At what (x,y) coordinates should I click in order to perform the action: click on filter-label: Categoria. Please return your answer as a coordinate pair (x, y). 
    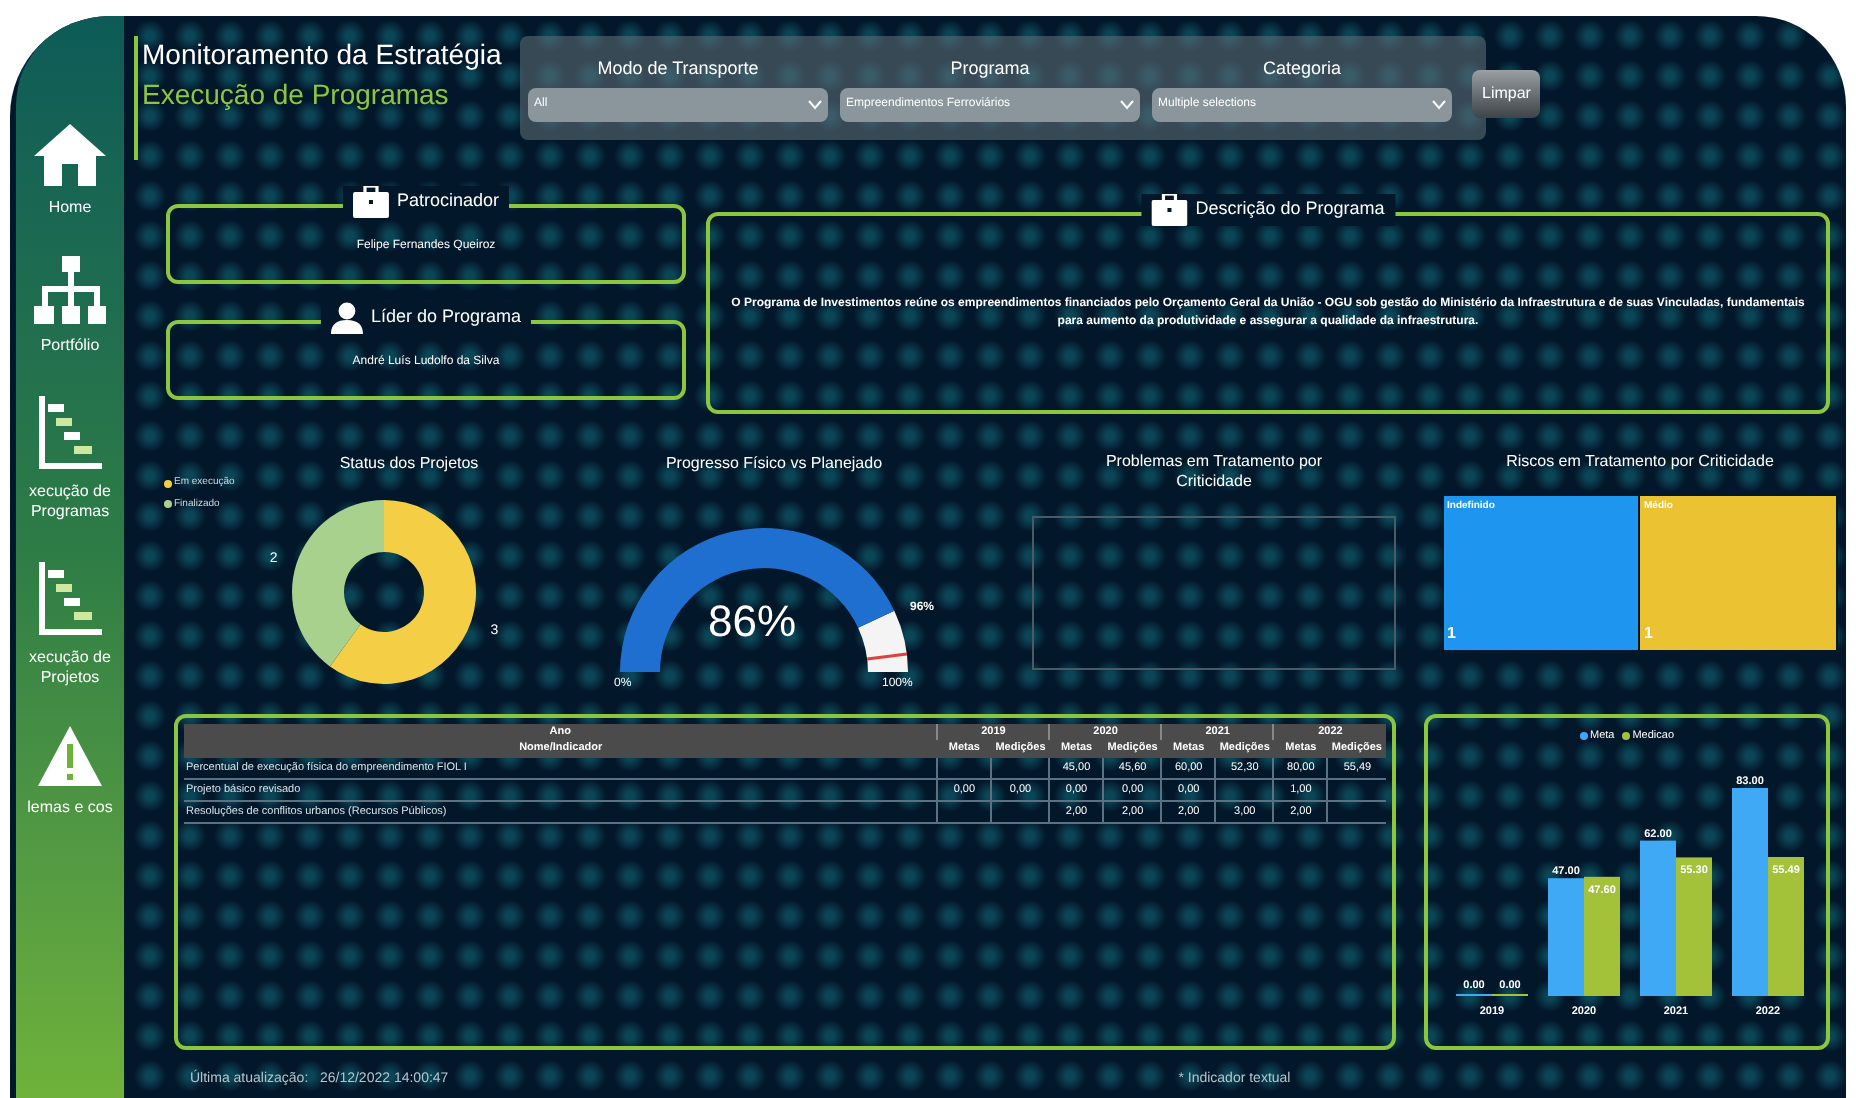
    Looking at the image, I should click on (1302, 67).